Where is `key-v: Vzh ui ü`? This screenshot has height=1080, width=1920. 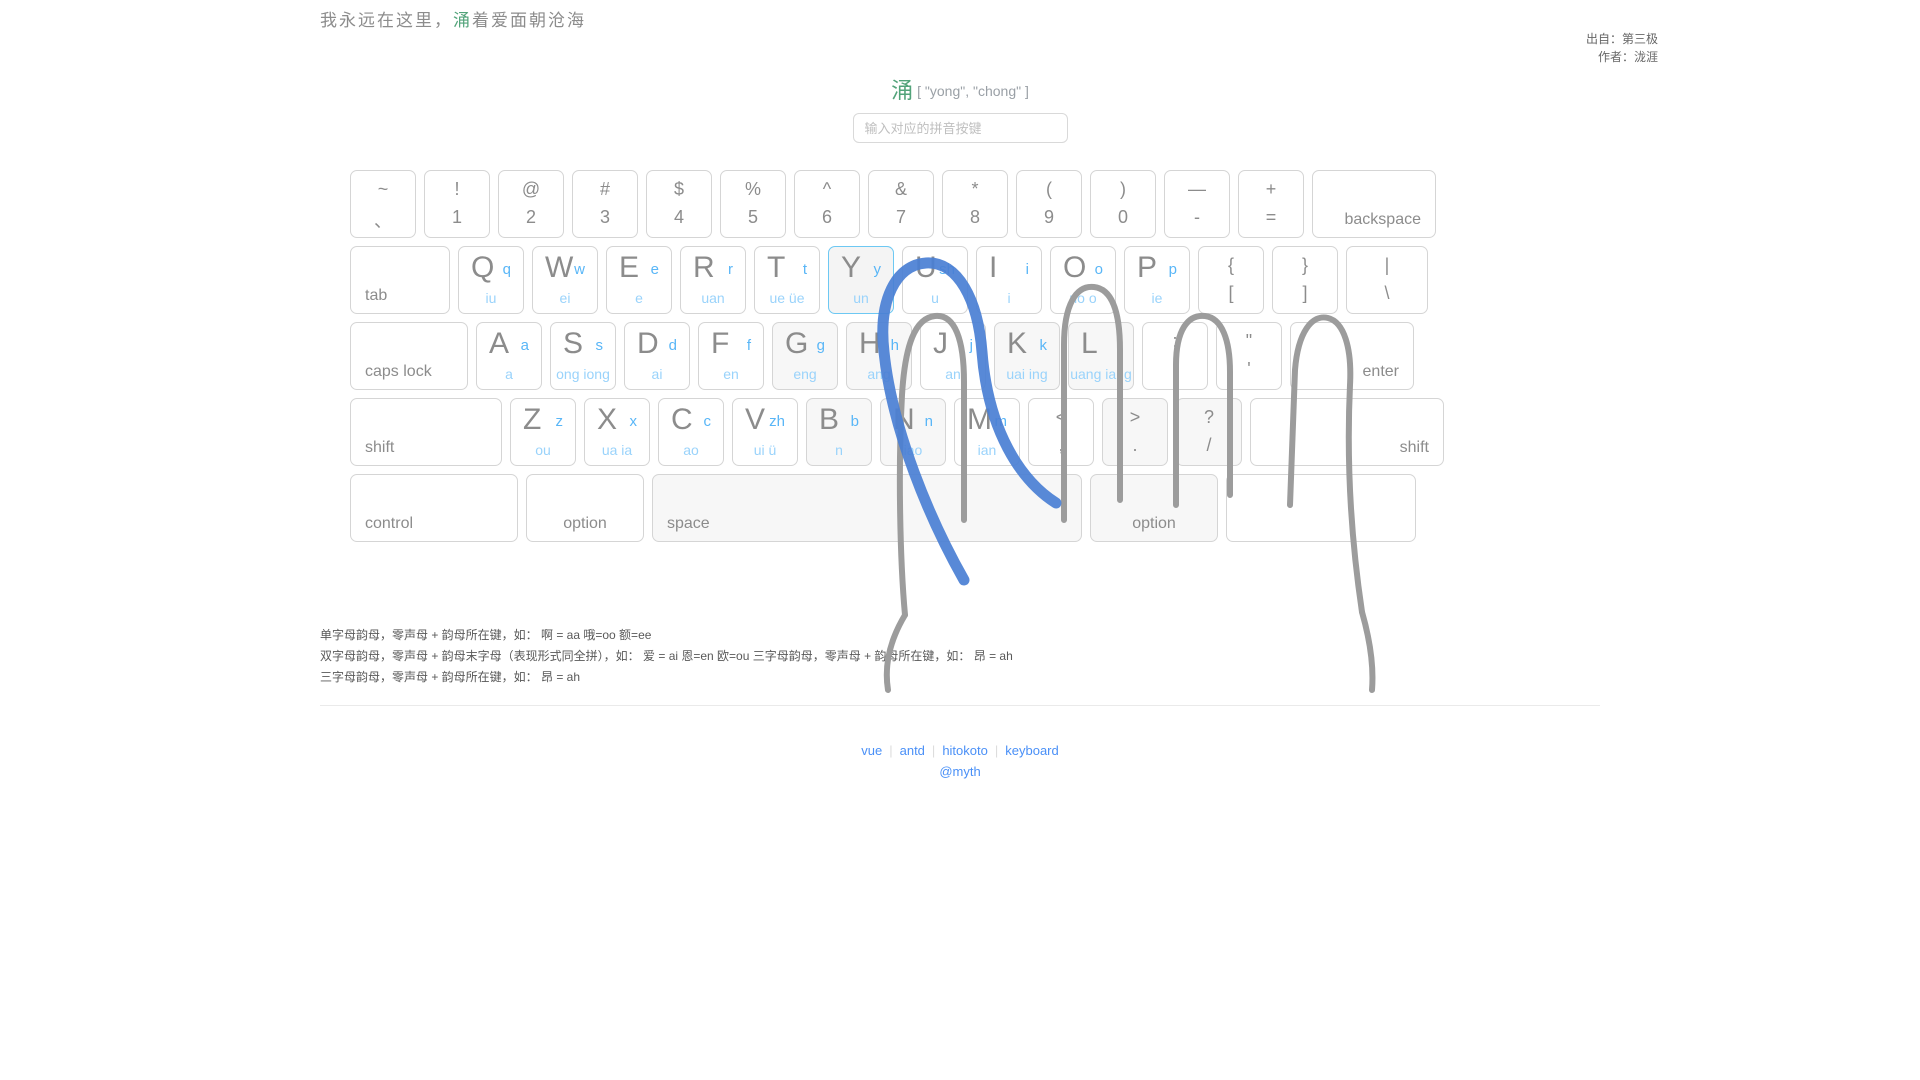 key-v: Vzh ui ü is located at coordinates (765, 432).